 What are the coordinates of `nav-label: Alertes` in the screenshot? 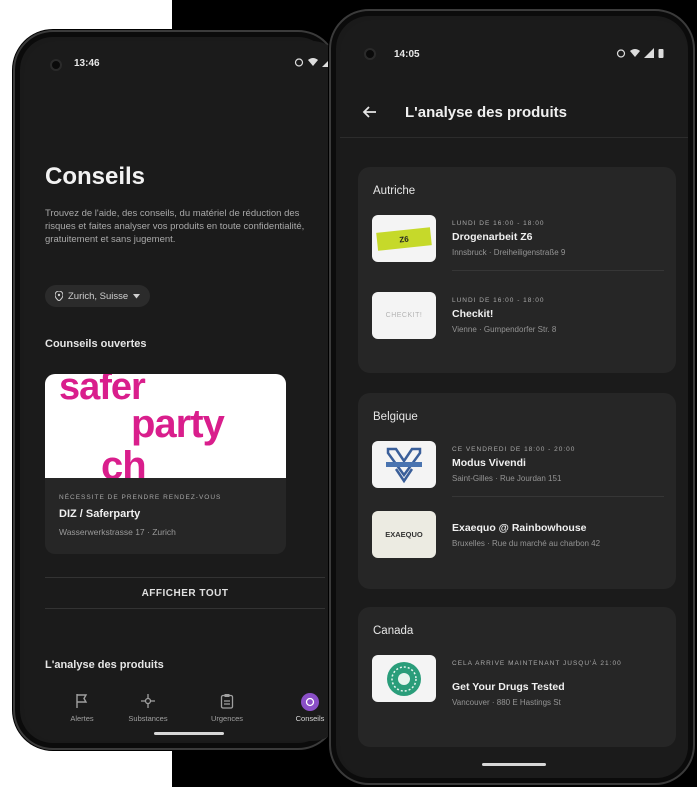 It's located at (82, 718).